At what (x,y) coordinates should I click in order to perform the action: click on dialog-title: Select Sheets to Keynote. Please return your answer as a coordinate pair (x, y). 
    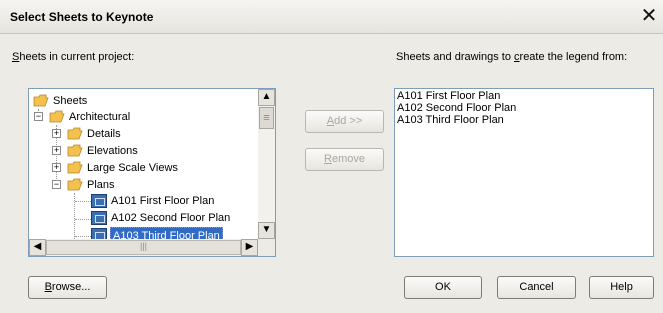
    Looking at the image, I should click on (82, 17).